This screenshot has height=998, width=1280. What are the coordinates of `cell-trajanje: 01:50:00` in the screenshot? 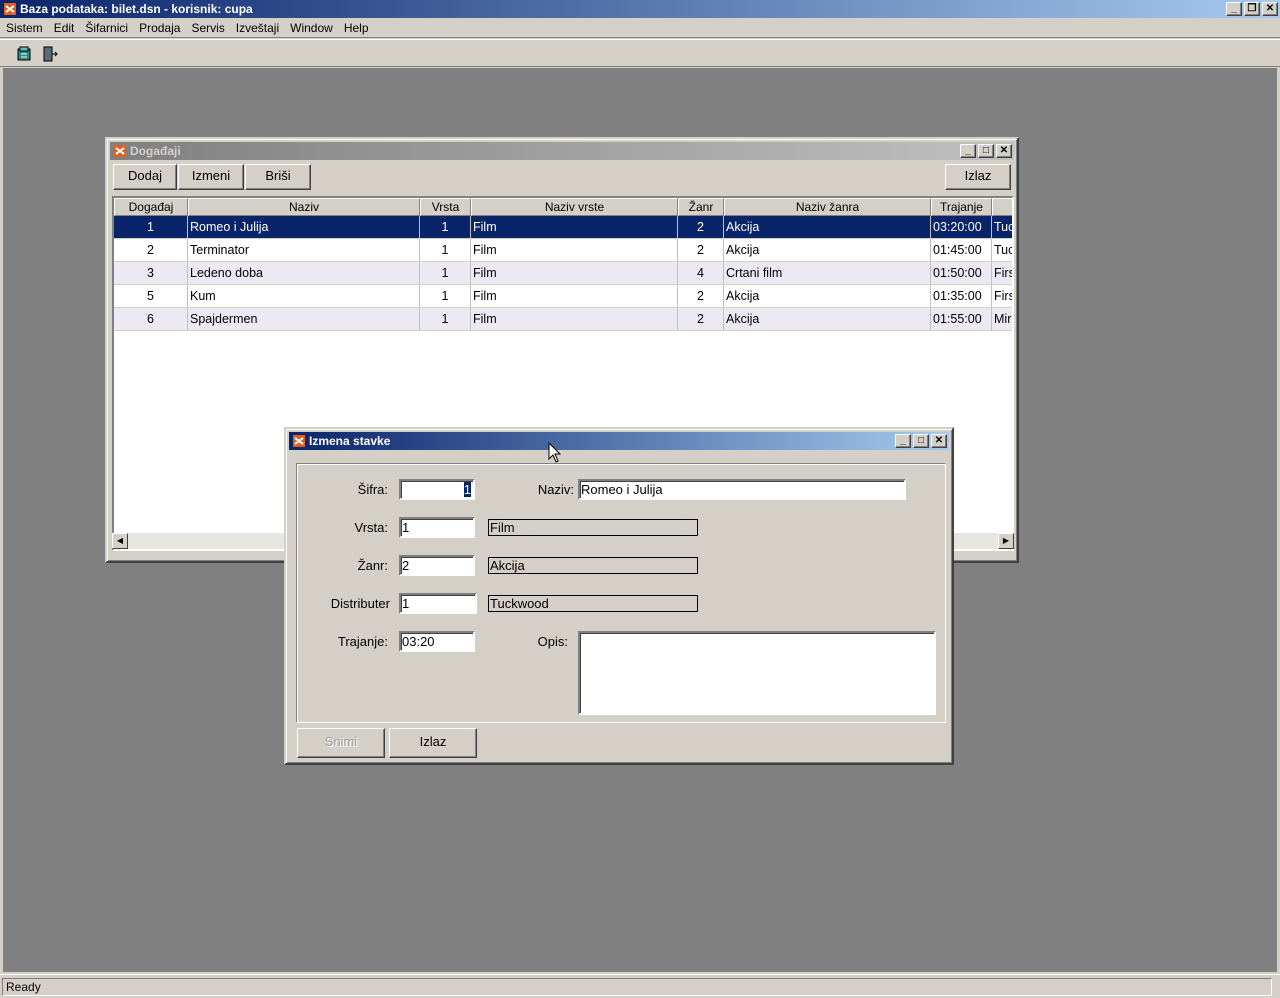 It's located at (961, 273).